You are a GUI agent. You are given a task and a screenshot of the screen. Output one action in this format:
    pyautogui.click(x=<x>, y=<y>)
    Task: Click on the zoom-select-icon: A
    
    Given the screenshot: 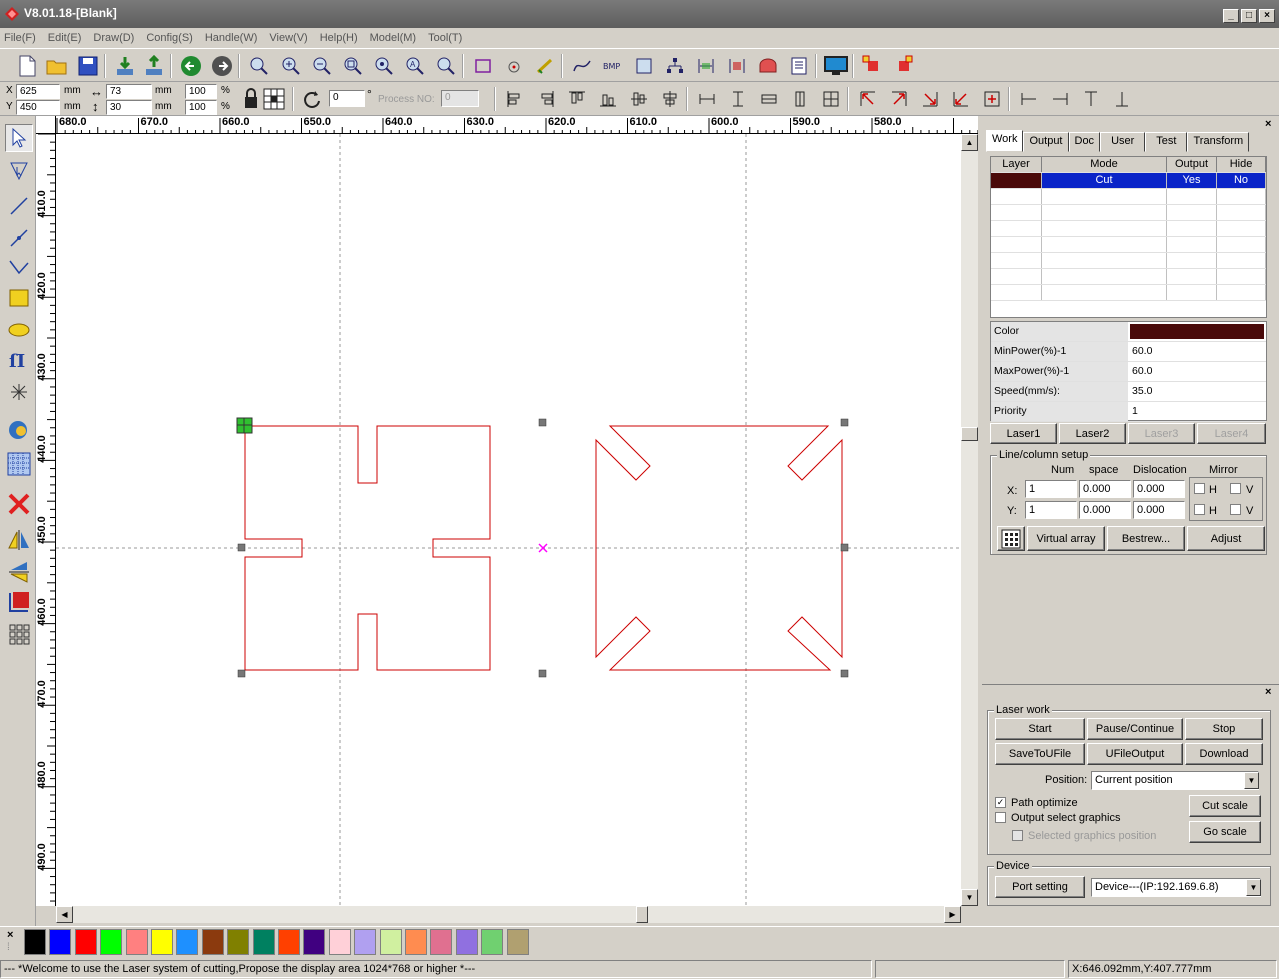 What is the action you would take?
    pyautogui.click(x=415, y=66)
    